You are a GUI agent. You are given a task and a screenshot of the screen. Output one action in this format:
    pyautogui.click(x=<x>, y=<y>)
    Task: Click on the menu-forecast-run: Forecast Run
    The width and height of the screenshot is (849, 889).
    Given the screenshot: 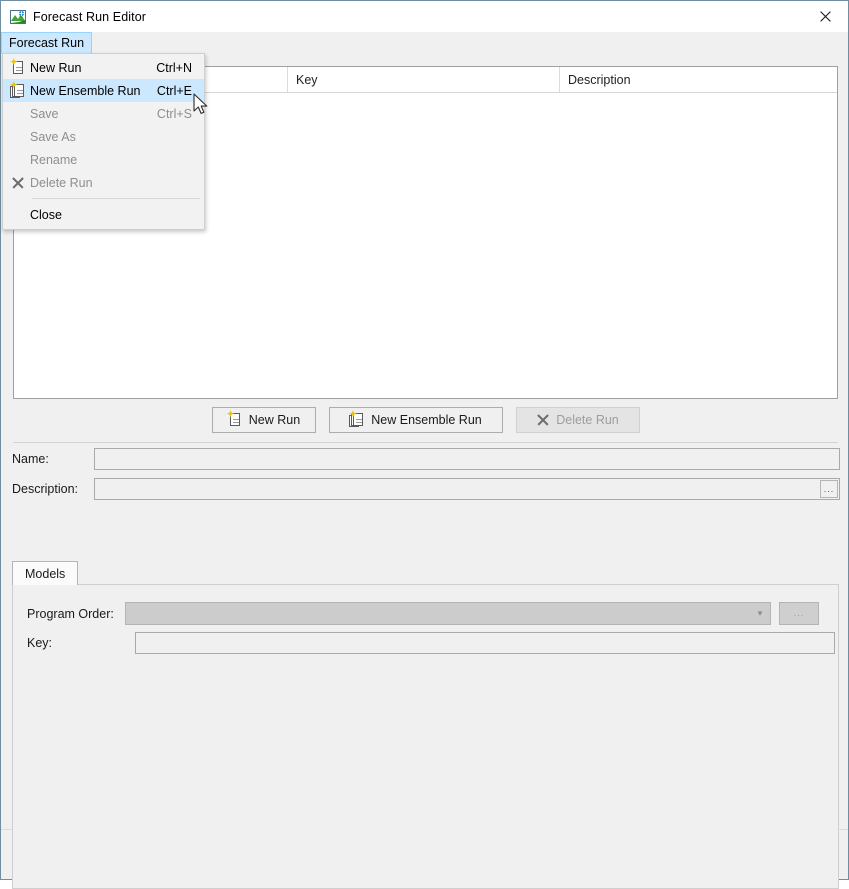 What is the action you would take?
    pyautogui.click(x=47, y=43)
    